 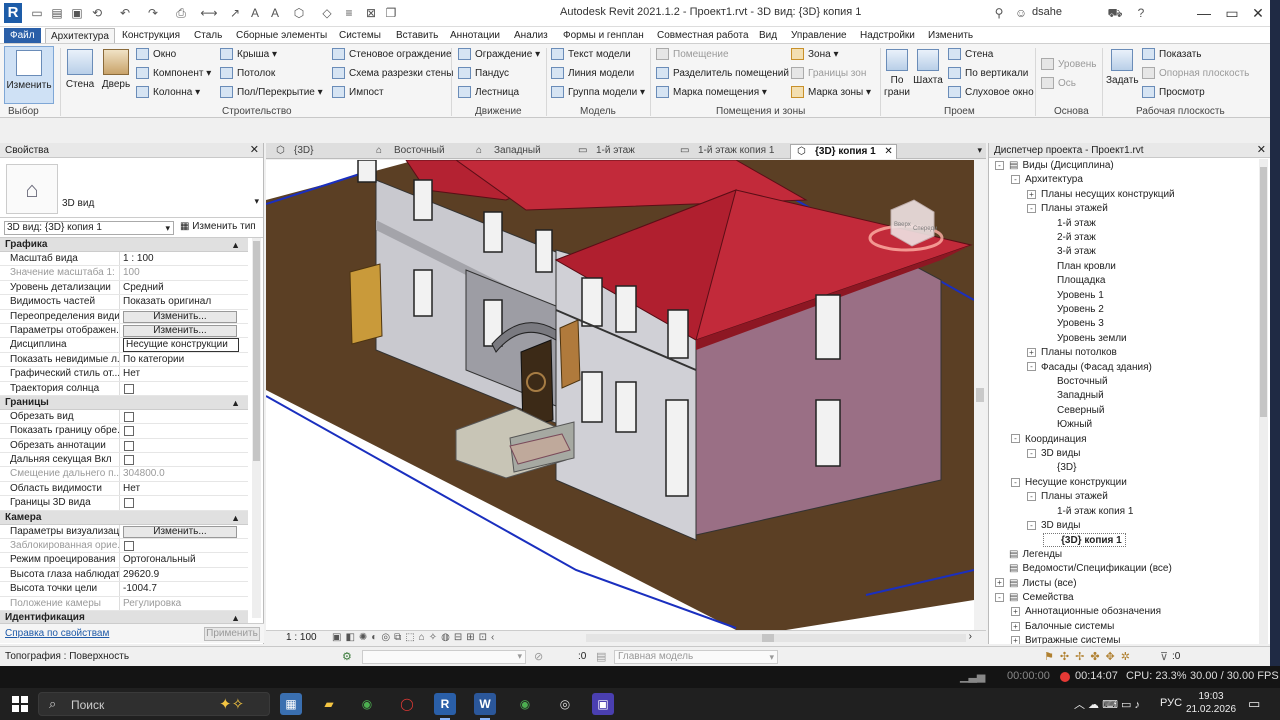 I want to click on view-tab-floor1: ▭ 1-й этаж, so click(x=603, y=151).